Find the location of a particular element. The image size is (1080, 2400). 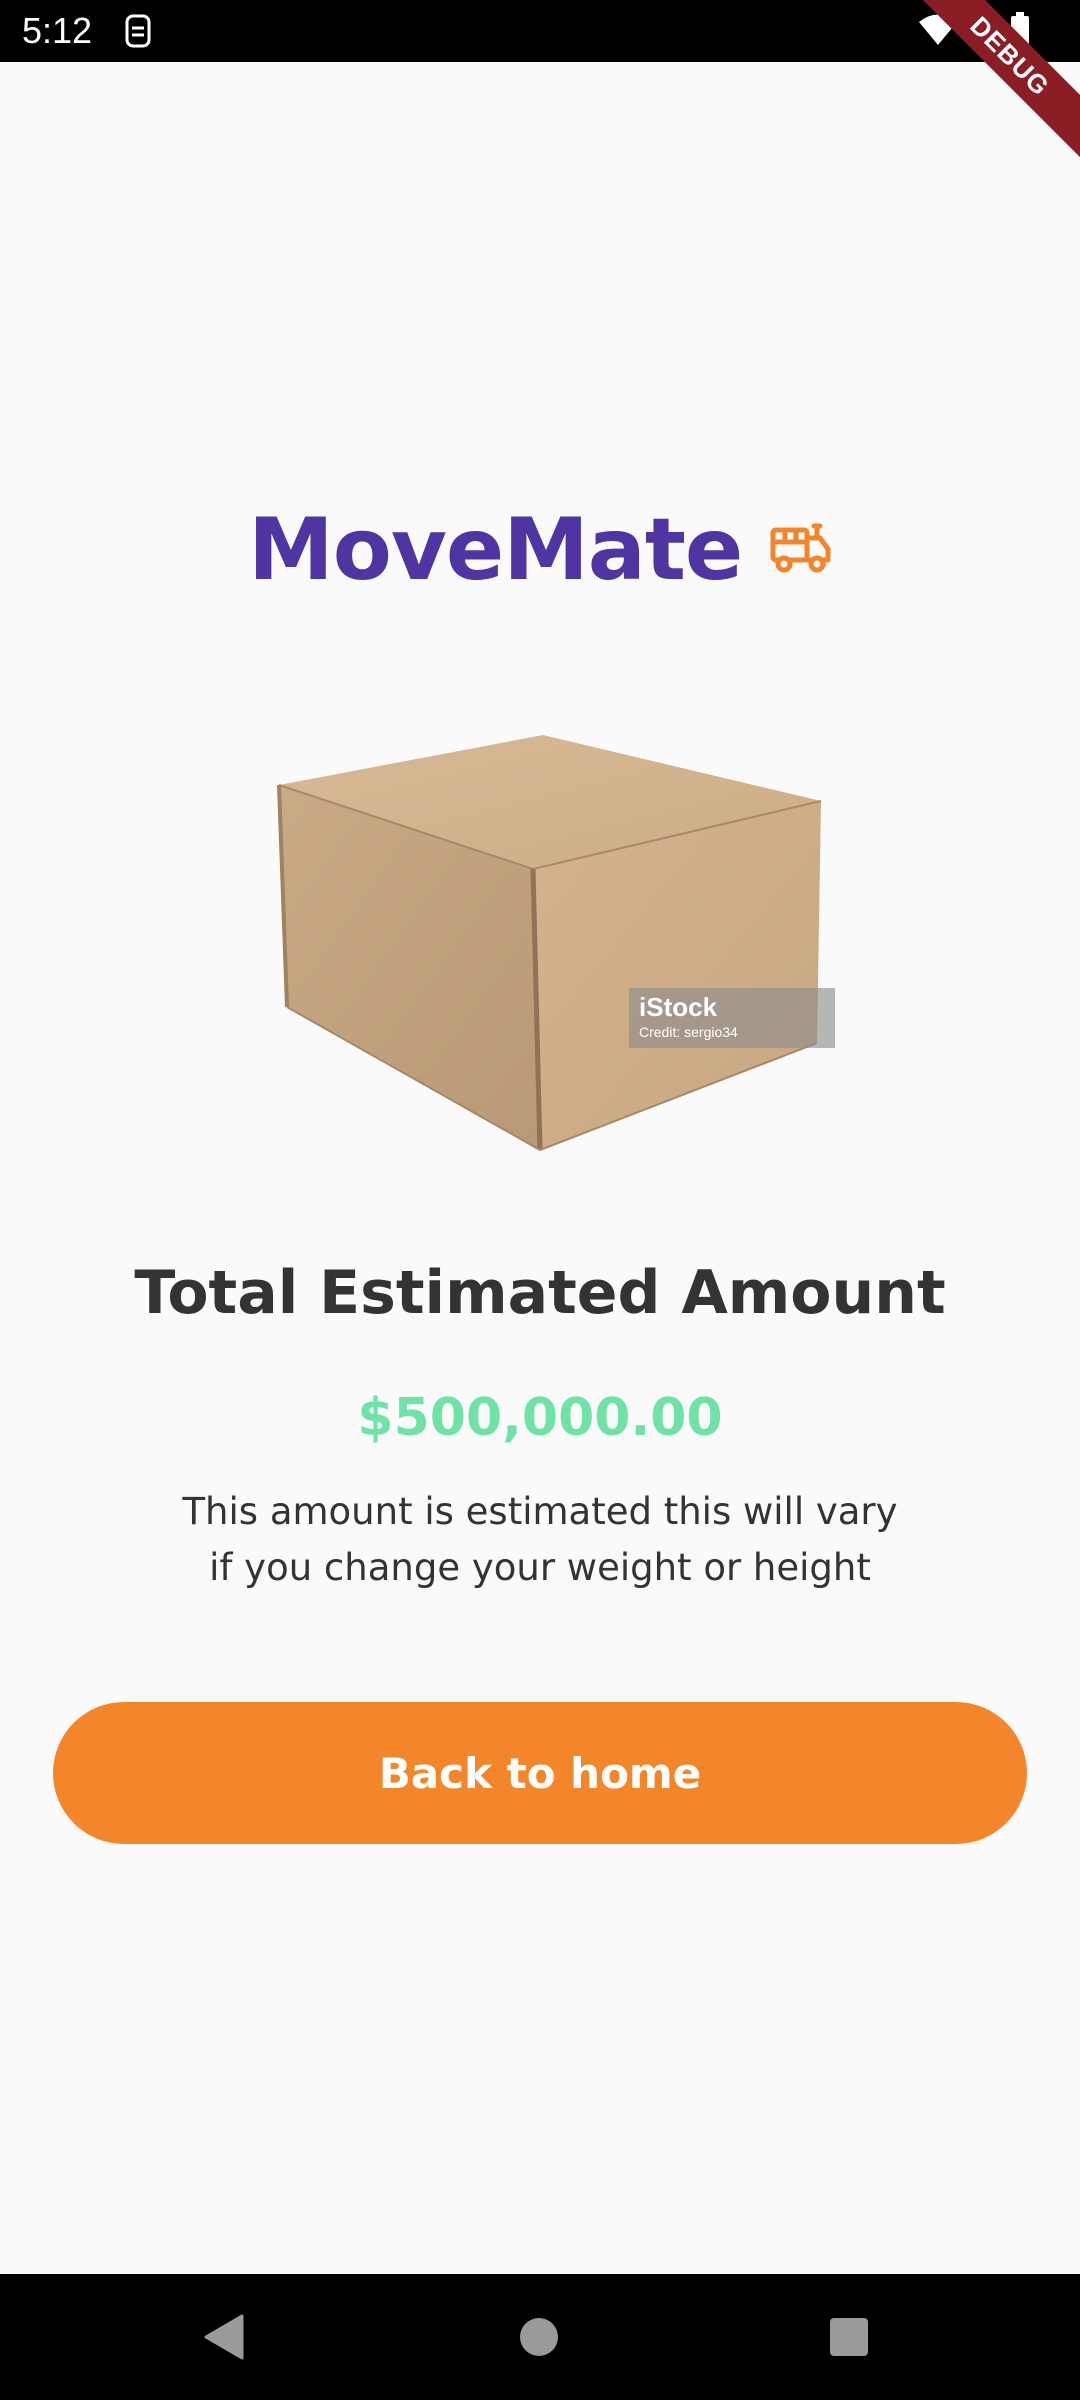

brand-header: MoveMate is located at coordinates (540, 550).